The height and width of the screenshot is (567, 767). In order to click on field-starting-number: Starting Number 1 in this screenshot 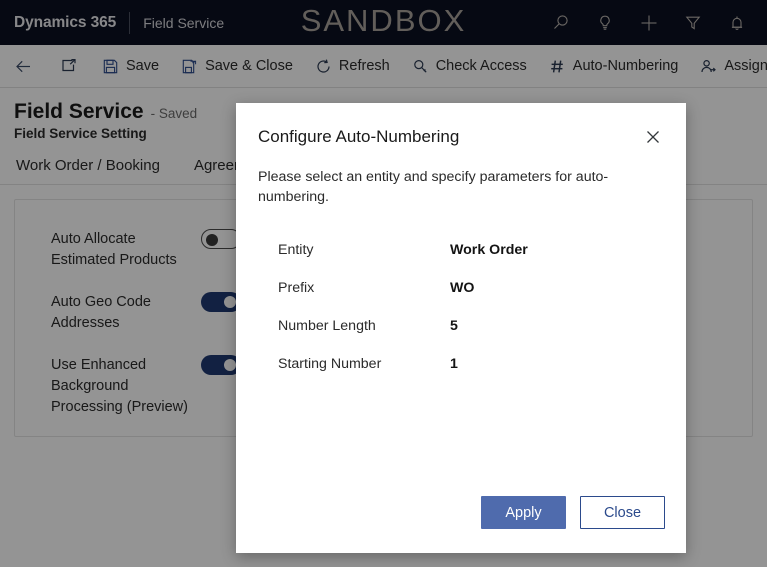, I will do `click(482, 364)`.